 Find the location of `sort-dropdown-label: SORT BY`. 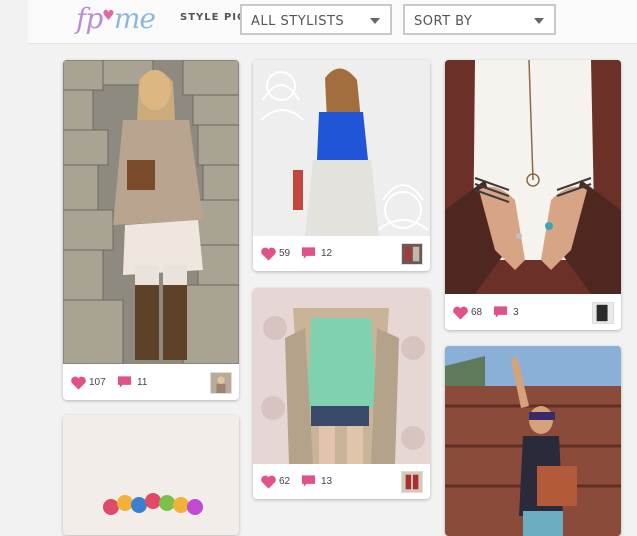

sort-dropdown-label: SORT BY is located at coordinates (443, 21).